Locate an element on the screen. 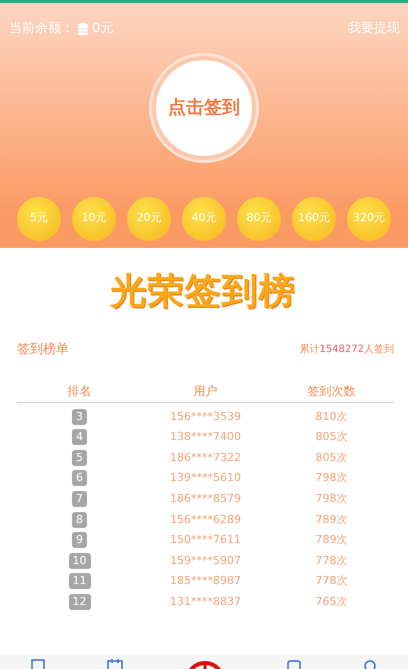 This screenshot has height=669, width=408. rank-badge: 10 is located at coordinates (79, 560).